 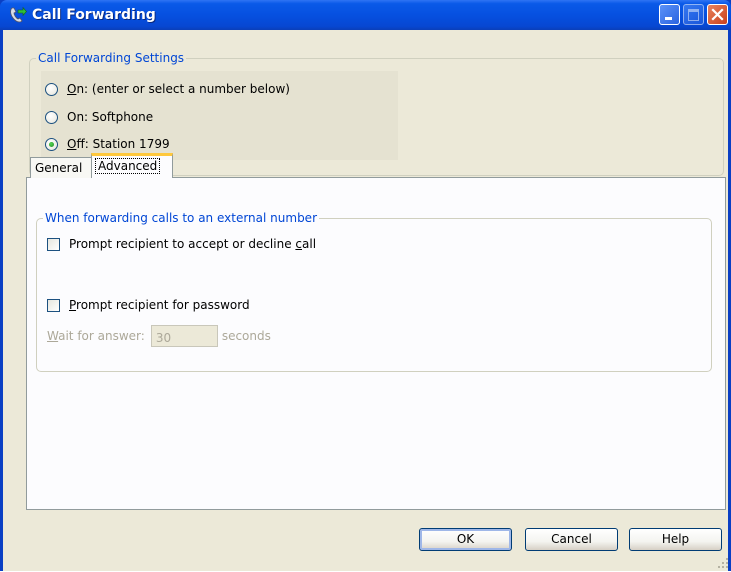 I want to click on minimize-button, so click(x=669, y=14).